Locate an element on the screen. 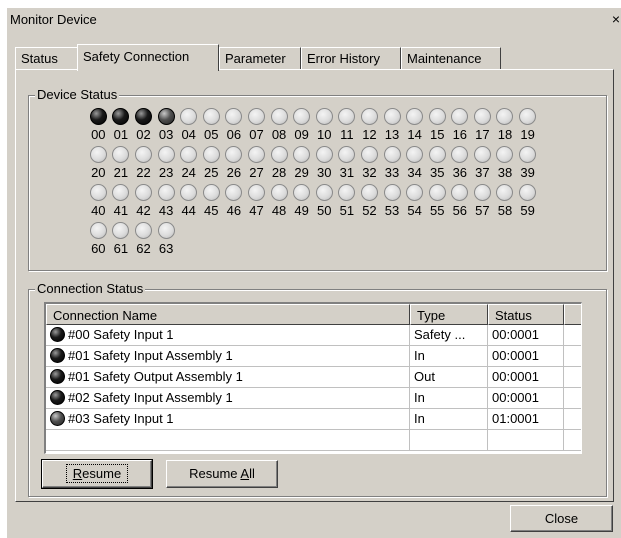  device-node-number: 53 is located at coordinates (392, 210).